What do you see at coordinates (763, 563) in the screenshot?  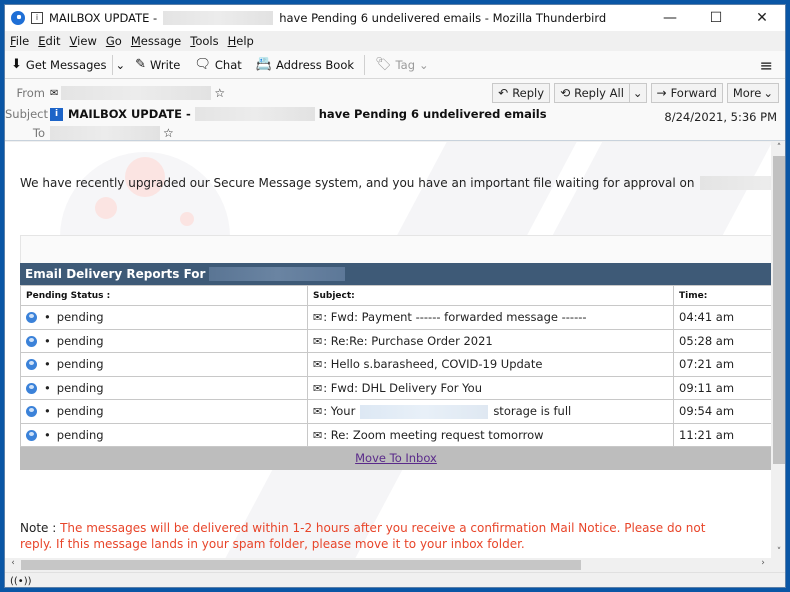 I see `scroll-right-icon: ›` at bounding box center [763, 563].